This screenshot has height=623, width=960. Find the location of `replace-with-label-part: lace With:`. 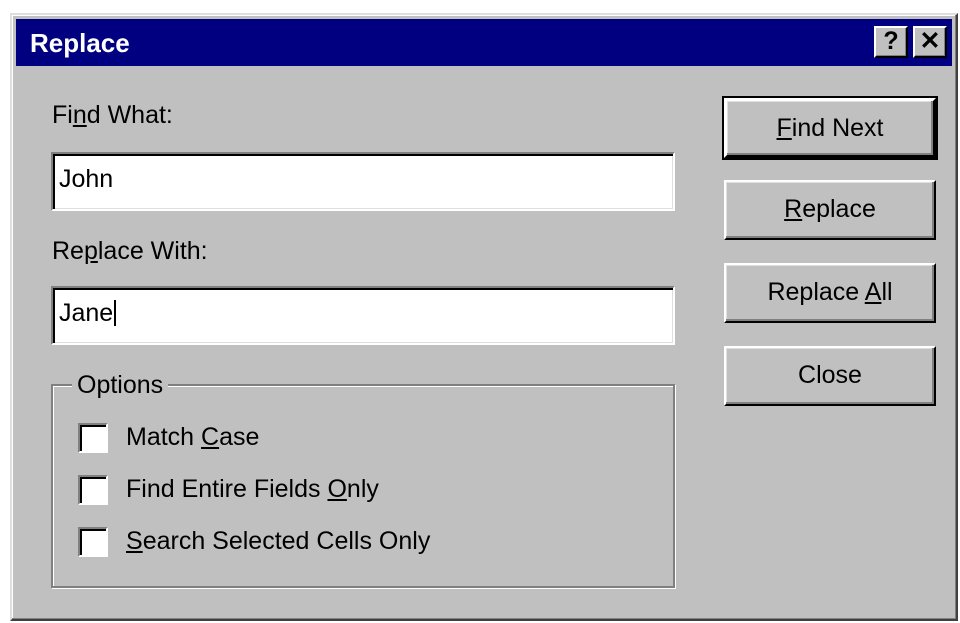

replace-with-label-part: lace With: is located at coordinates (152, 251).